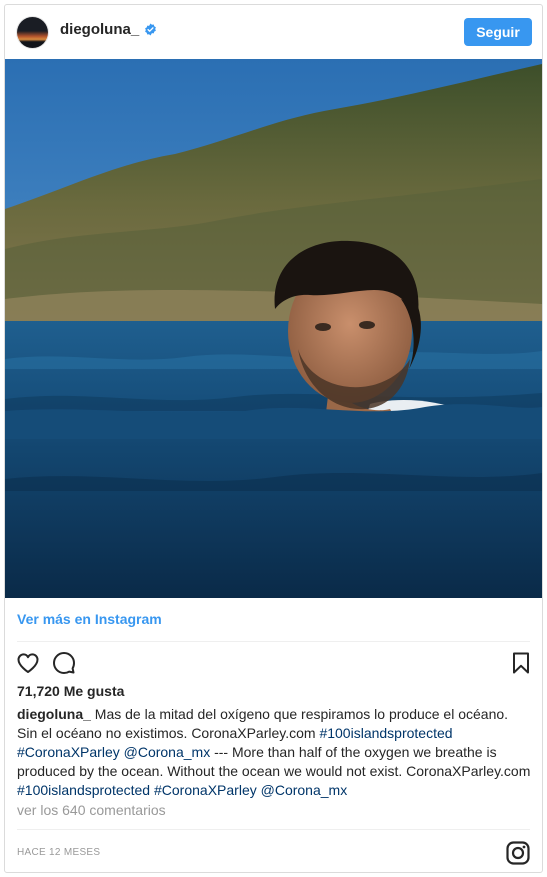 The image size is (547, 877). Describe the element at coordinates (91, 810) in the screenshot. I see `view-comments-link: ver los 640 comentarios` at that location.